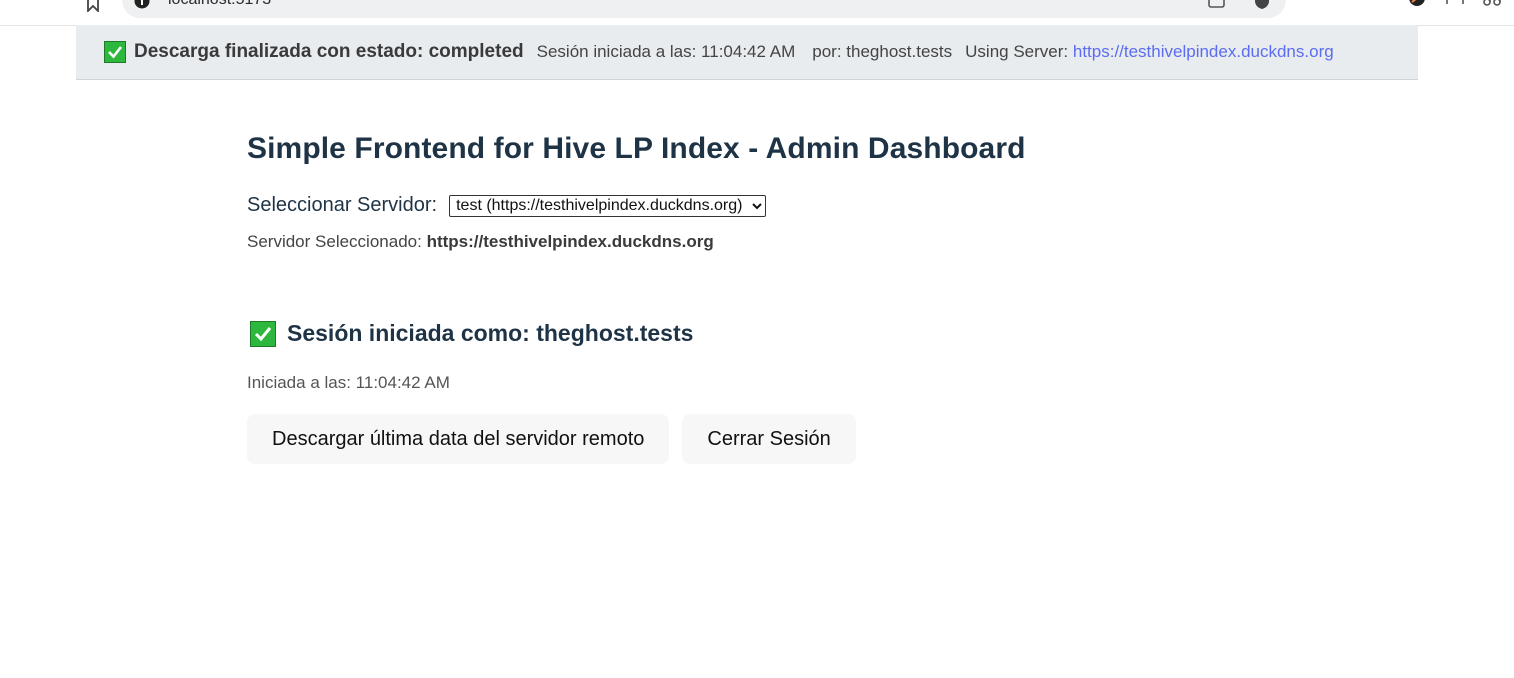 Image resolution: width=1514 pixels, height=678 pixels. What do you see at coordinates (666, 51) in the screenshot?
I see `session-time: Sesión iniciada a las: 11:04:42 AM` at bounding box center [666, 51].